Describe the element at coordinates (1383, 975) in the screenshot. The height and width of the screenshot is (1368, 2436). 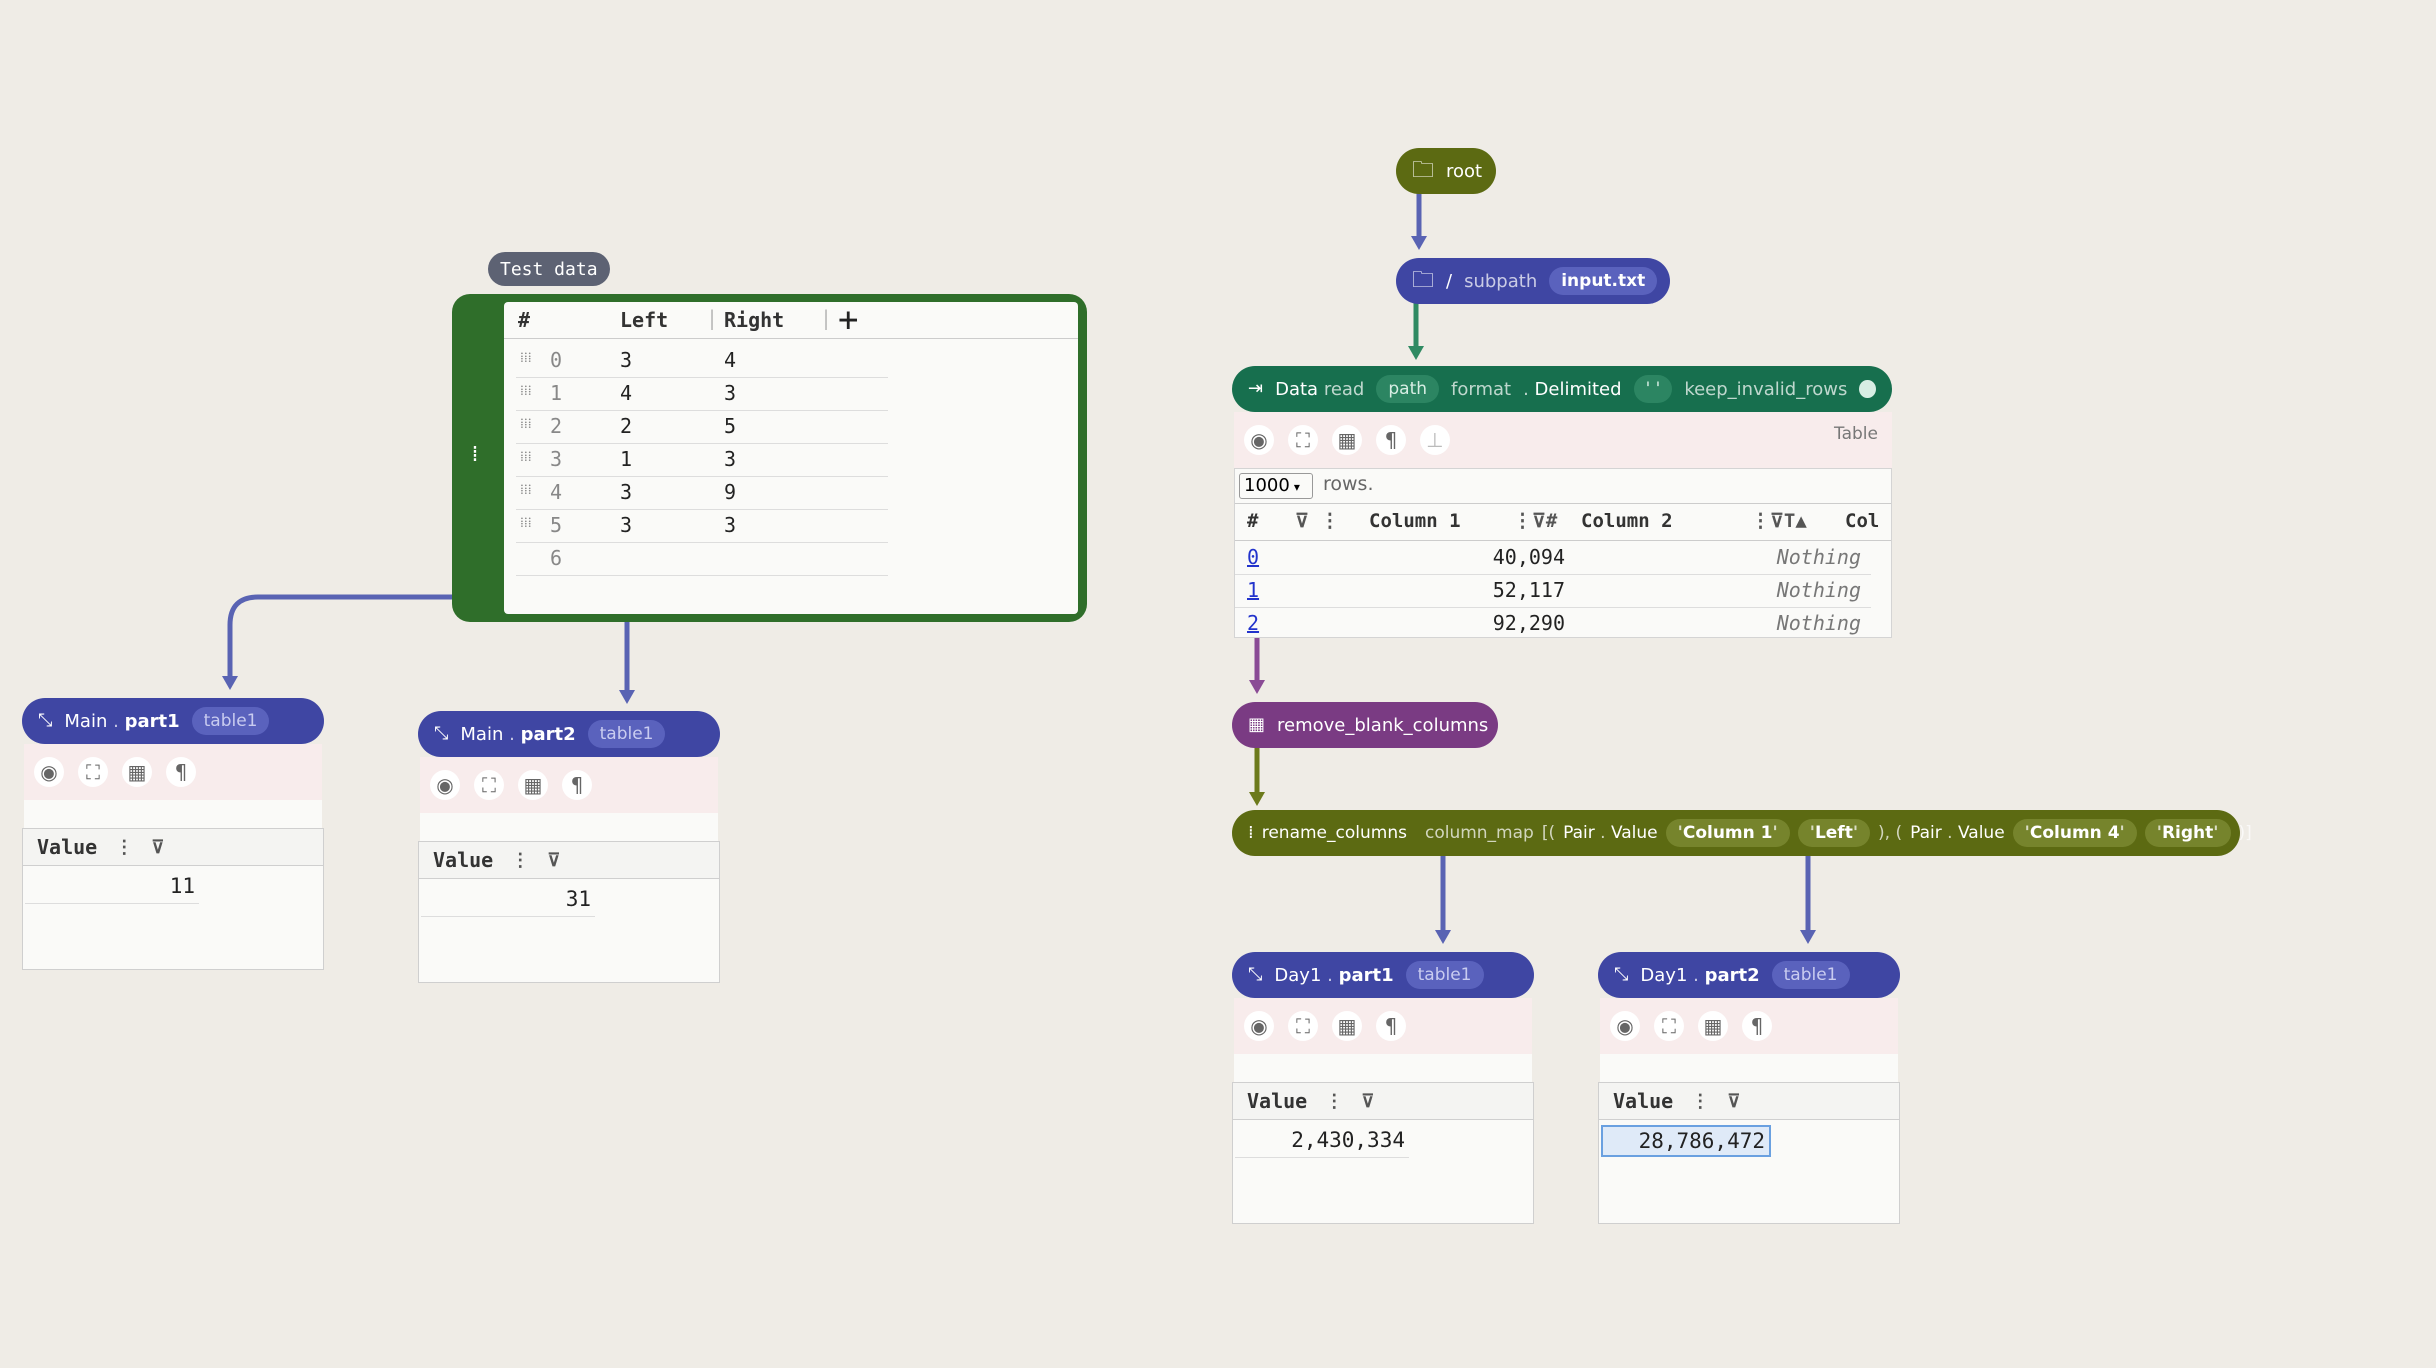
I see `node-header: ⤡ Day1 . part1 table1` at that location.